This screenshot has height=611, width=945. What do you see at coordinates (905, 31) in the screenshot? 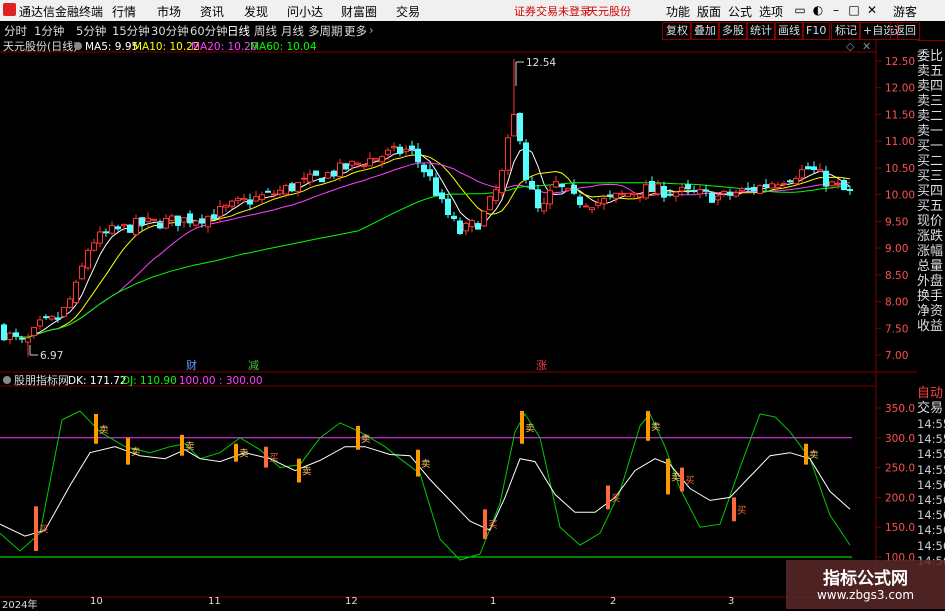
I see `back-button: 返回` at bounding box center [905, 31].